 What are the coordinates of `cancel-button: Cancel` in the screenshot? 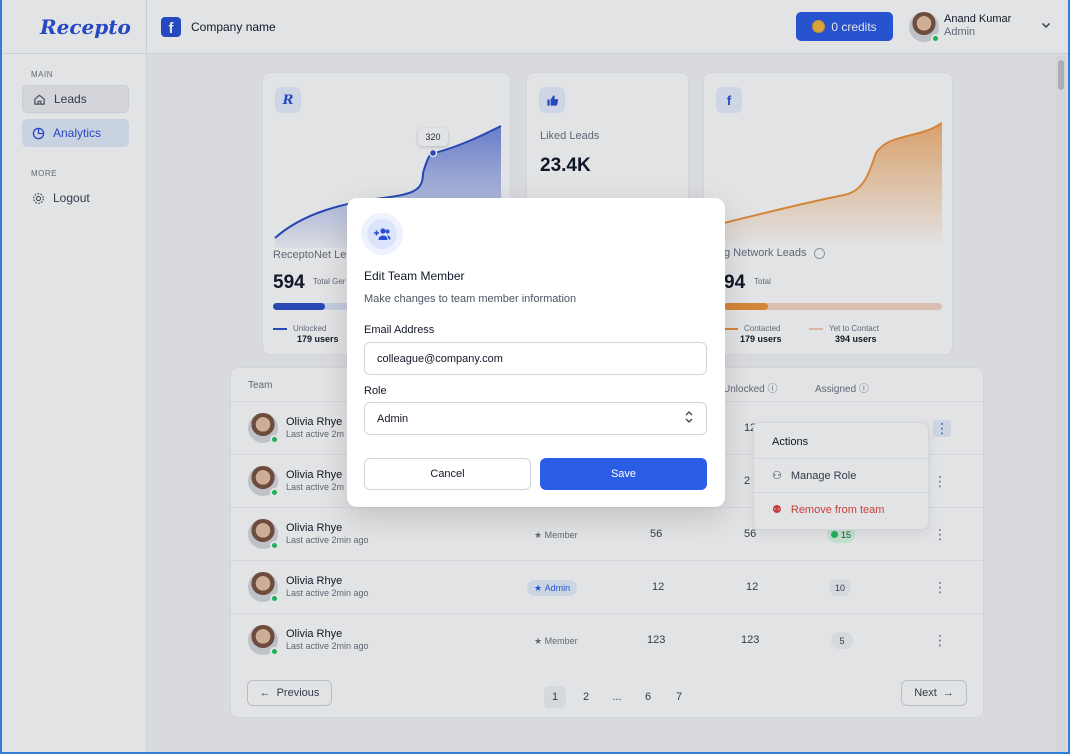 It's located at (447, 474).